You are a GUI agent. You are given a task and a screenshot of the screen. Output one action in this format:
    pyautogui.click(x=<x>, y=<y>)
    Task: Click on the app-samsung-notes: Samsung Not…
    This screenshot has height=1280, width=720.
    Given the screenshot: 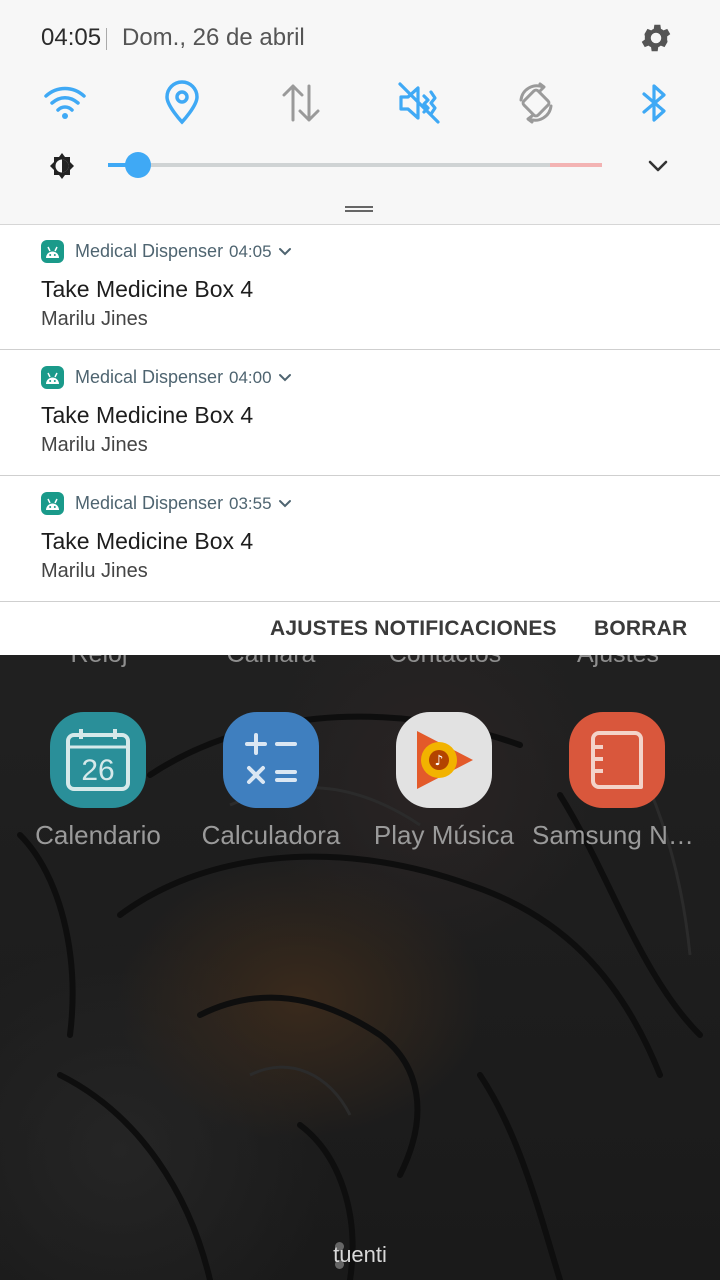 What is the action you would take?
    pyautogui.click(x=617, y=781)
    